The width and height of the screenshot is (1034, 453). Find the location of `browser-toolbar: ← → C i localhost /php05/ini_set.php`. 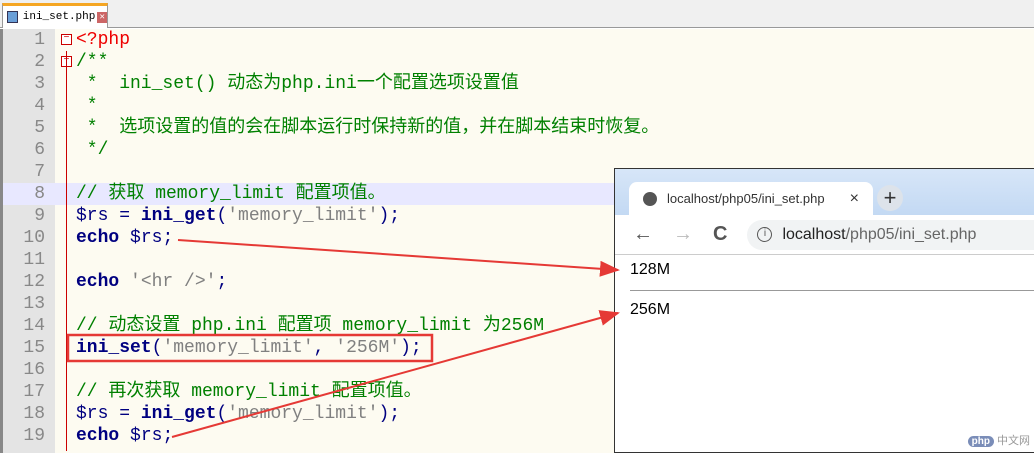

browser-toolbar: ← → C i localhost /php05/ini_set.php is located at coordinates (824, 235).